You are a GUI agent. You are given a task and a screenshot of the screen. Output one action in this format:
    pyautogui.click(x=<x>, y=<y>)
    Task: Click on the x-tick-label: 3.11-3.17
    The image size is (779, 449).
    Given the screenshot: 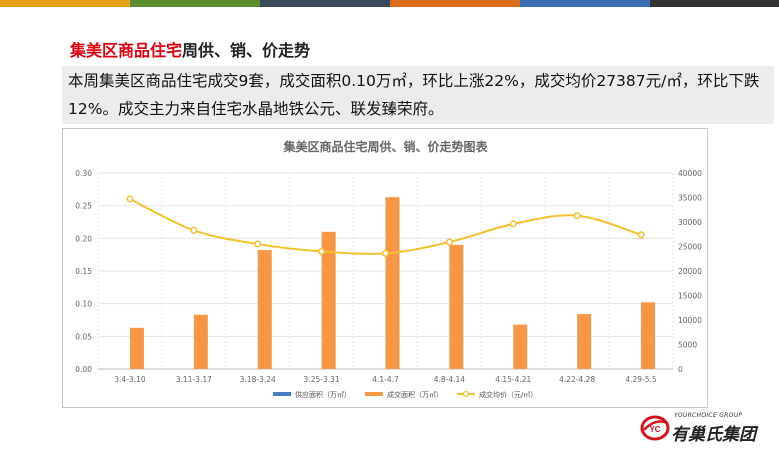 What is the action you would take?
    pyautogui.click(x=194, y=379)
    